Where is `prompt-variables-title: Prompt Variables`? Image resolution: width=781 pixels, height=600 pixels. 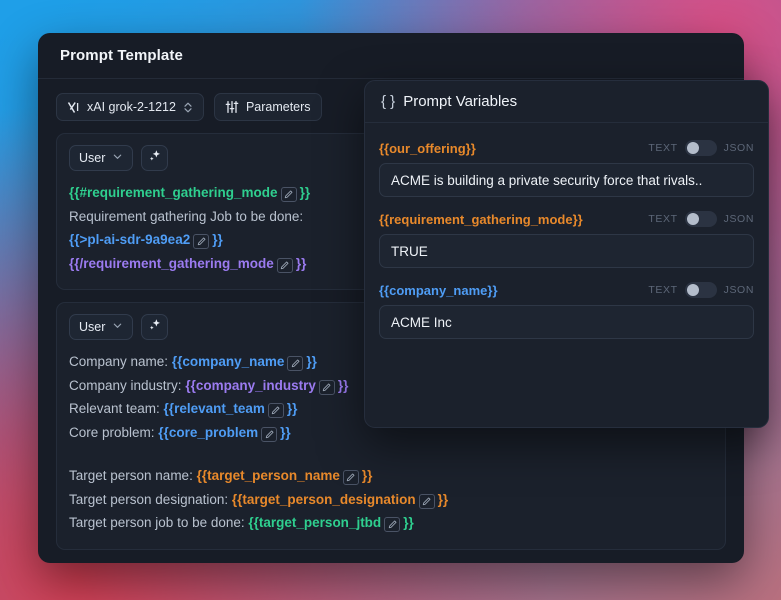
prompt-variables-title: Prompt Variables is located at coordinates (460, 101).